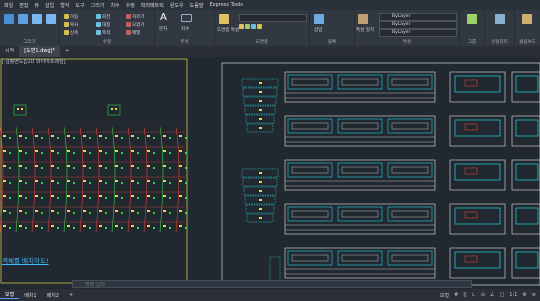 This screenshot has height=301, width=540. What do you see at coordinates (71, 33) in the screenshot?
I see `stretch-tool: 신축` at bounding box center [71, 33].